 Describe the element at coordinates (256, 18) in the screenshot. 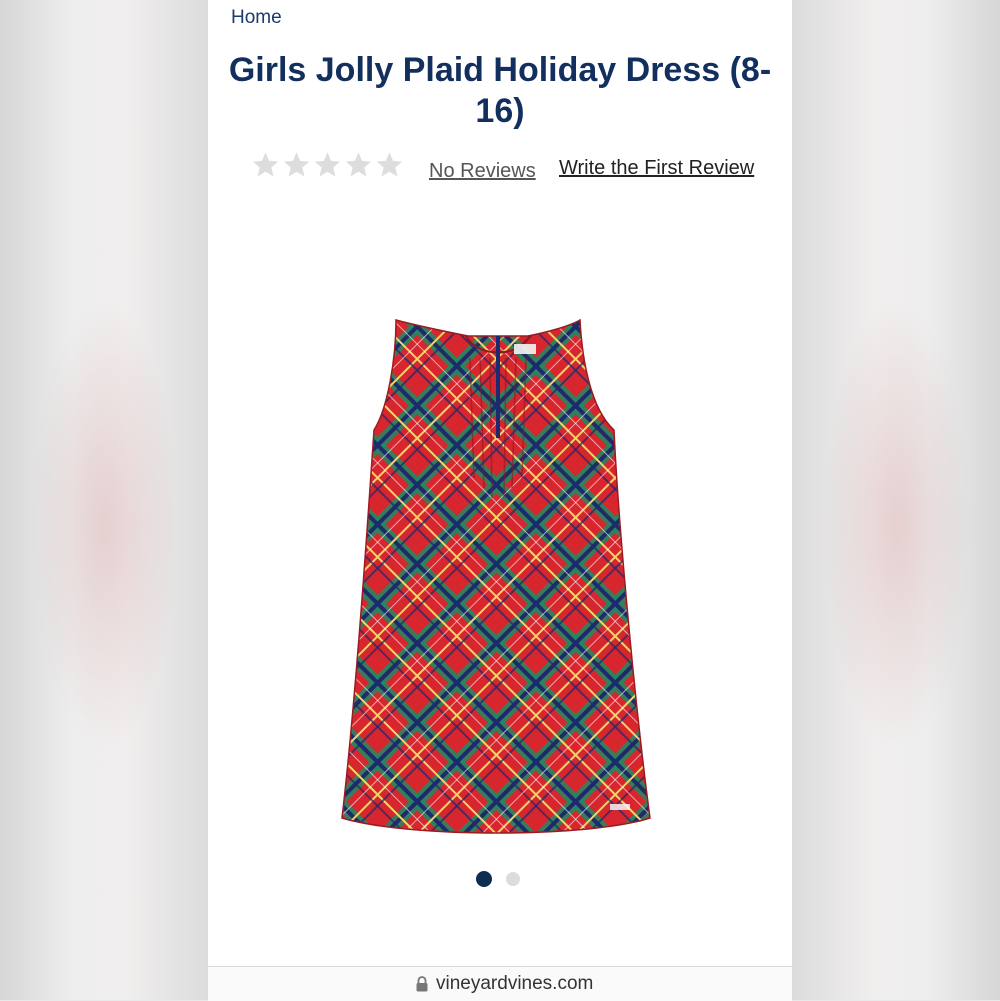

I see `breadcrumb-home-link: Home` at that location.